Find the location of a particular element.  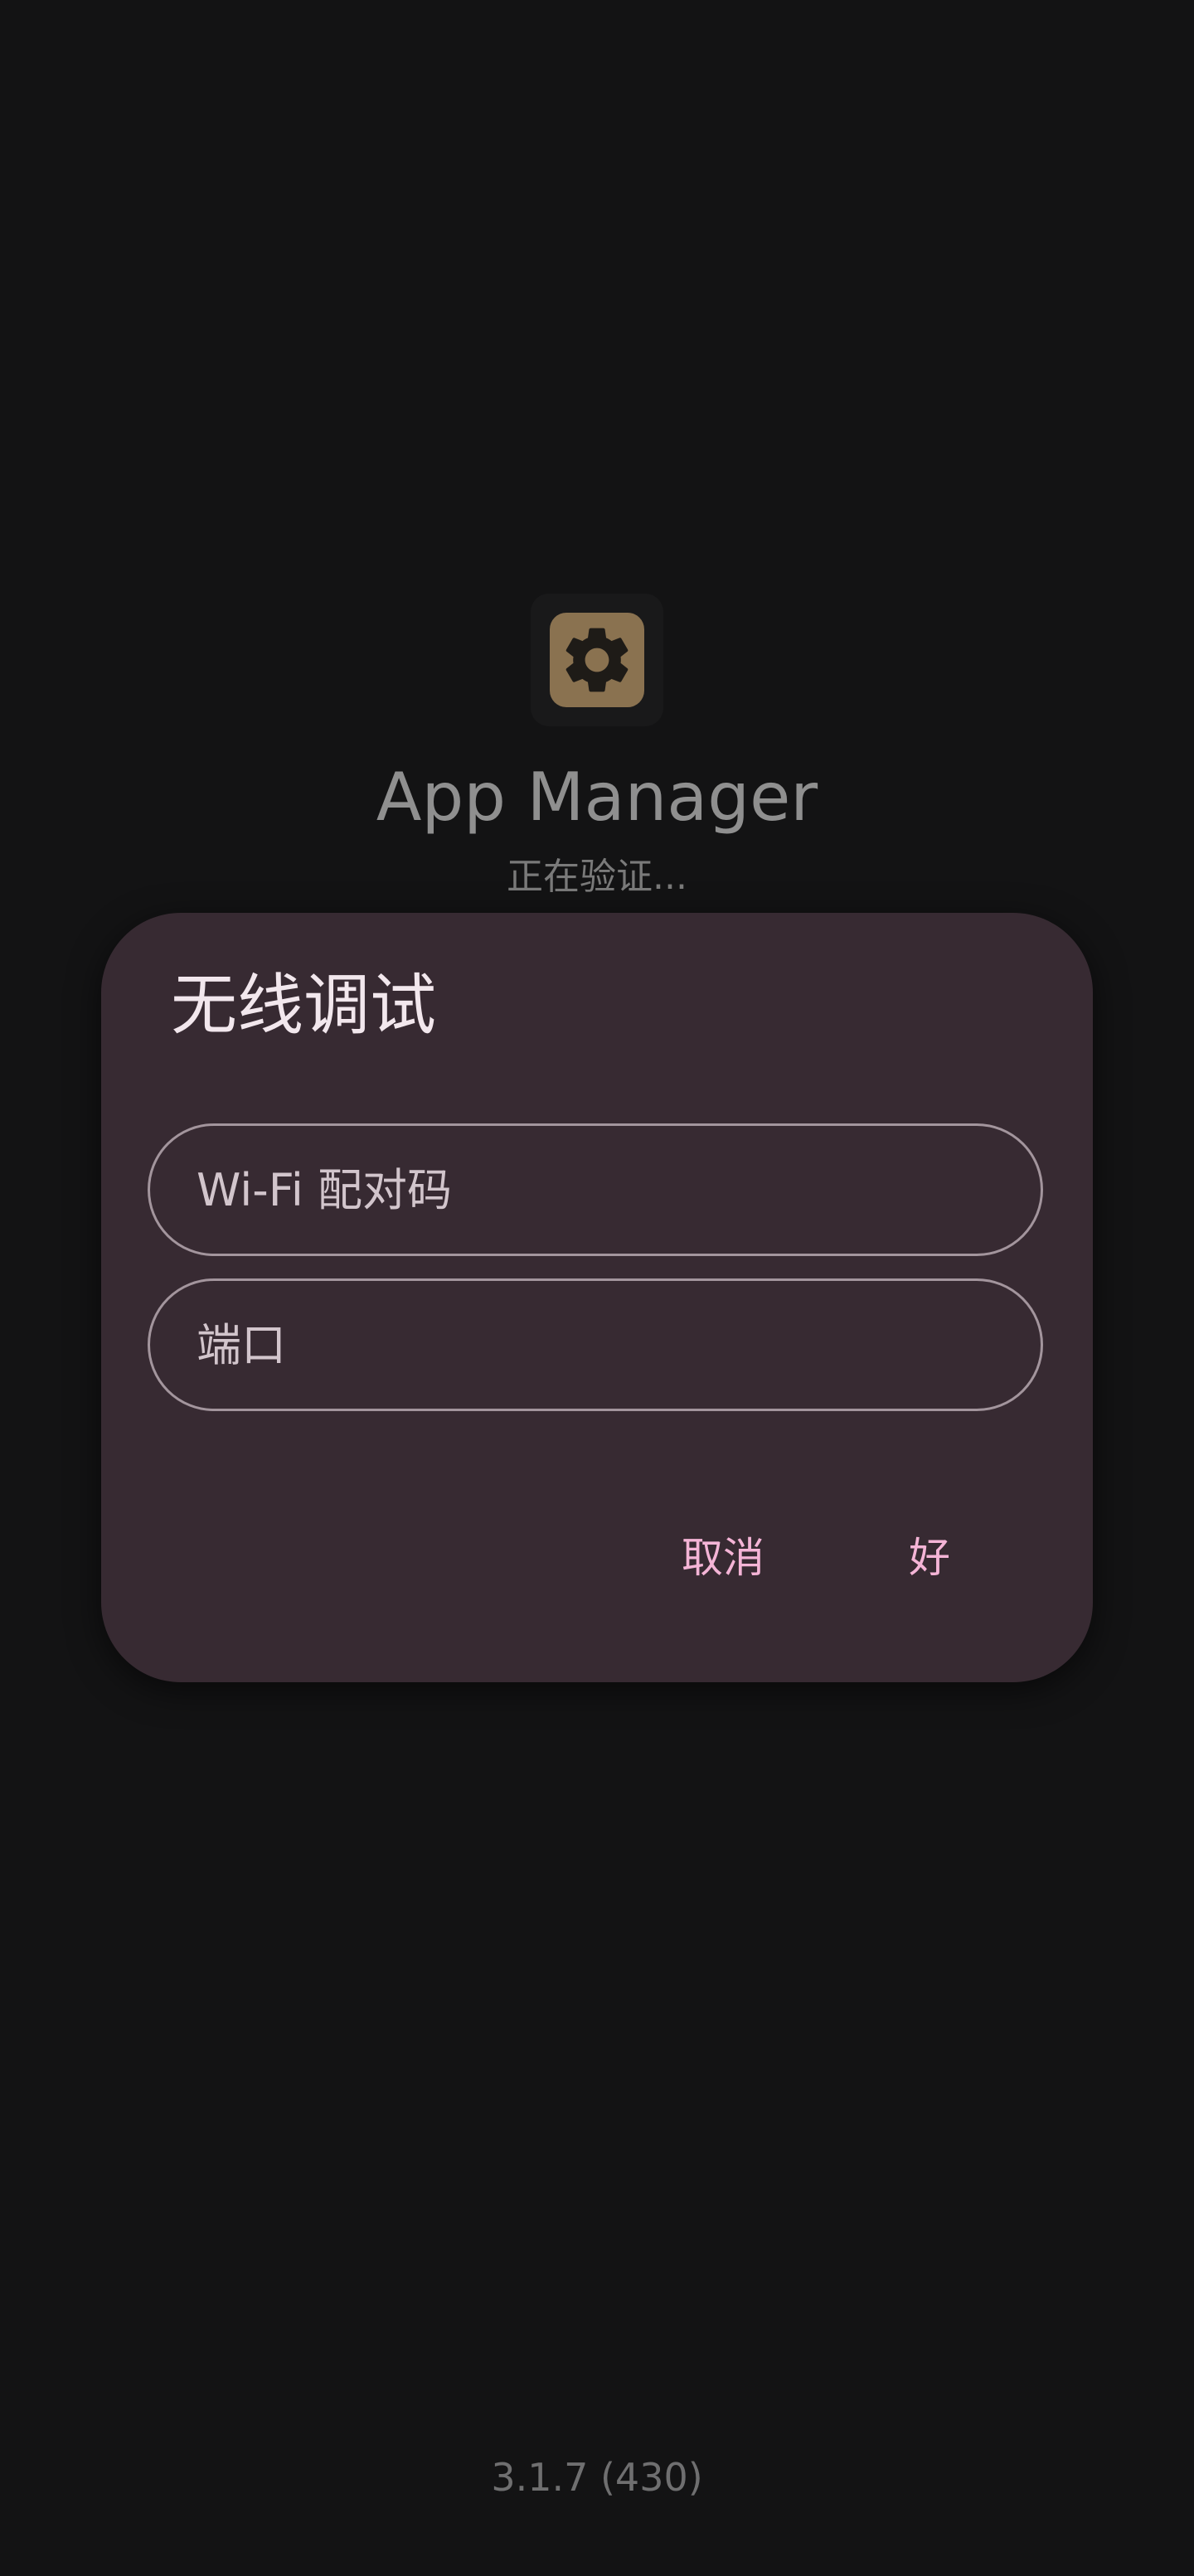

version-label: 3.1.7 (430) is located at coordinates (597, 2477).